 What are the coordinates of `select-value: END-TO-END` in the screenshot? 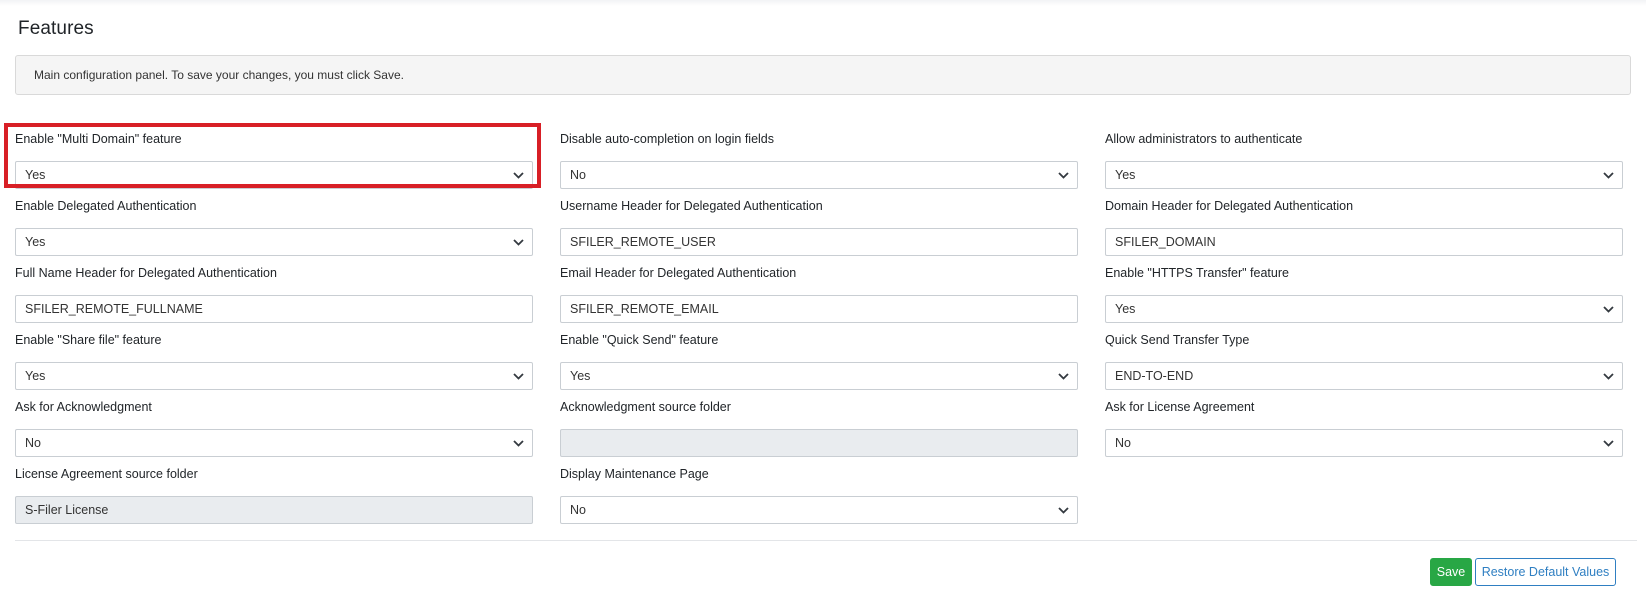 It's located at (1154, 376).